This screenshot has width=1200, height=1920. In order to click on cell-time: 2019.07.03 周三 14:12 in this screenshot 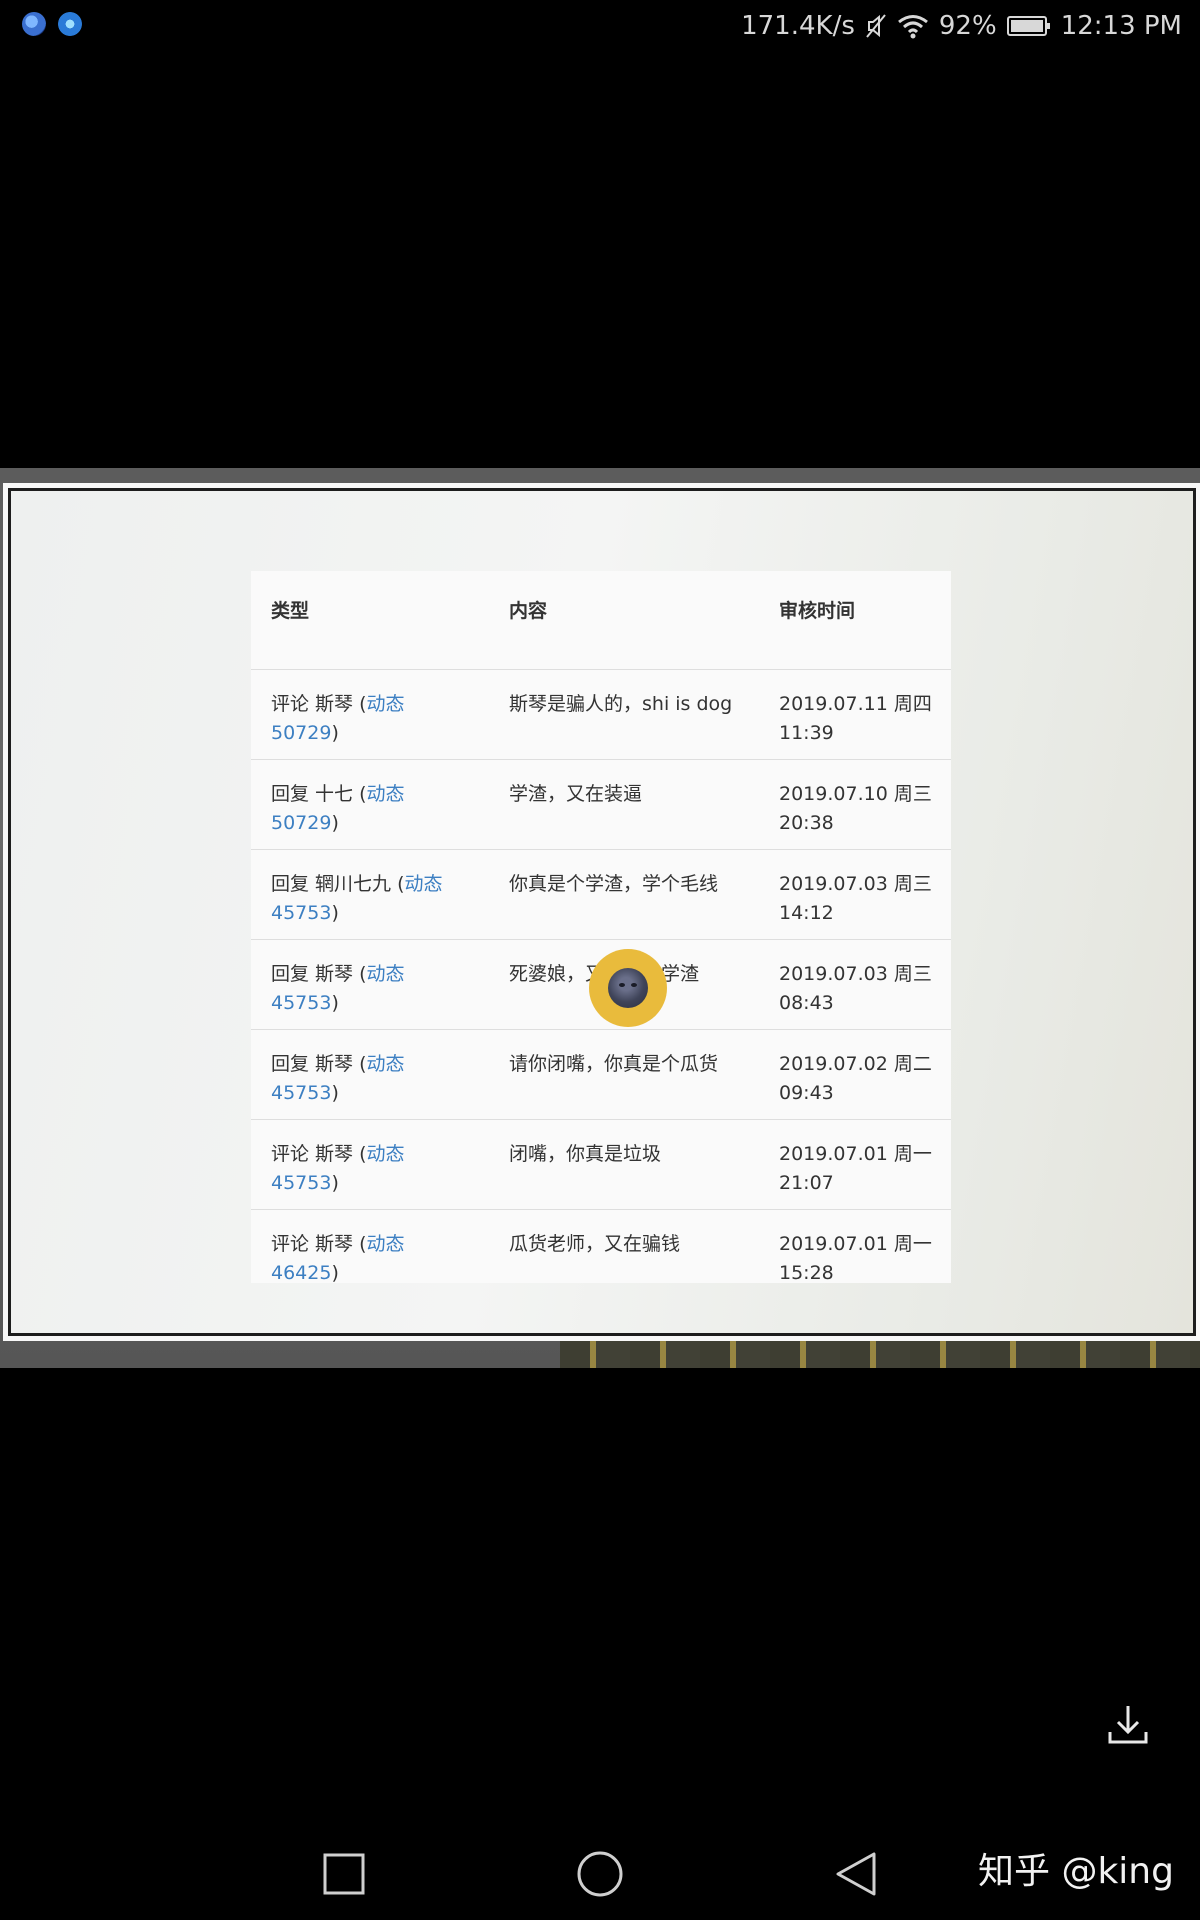, I will do `click(855, 893)`.